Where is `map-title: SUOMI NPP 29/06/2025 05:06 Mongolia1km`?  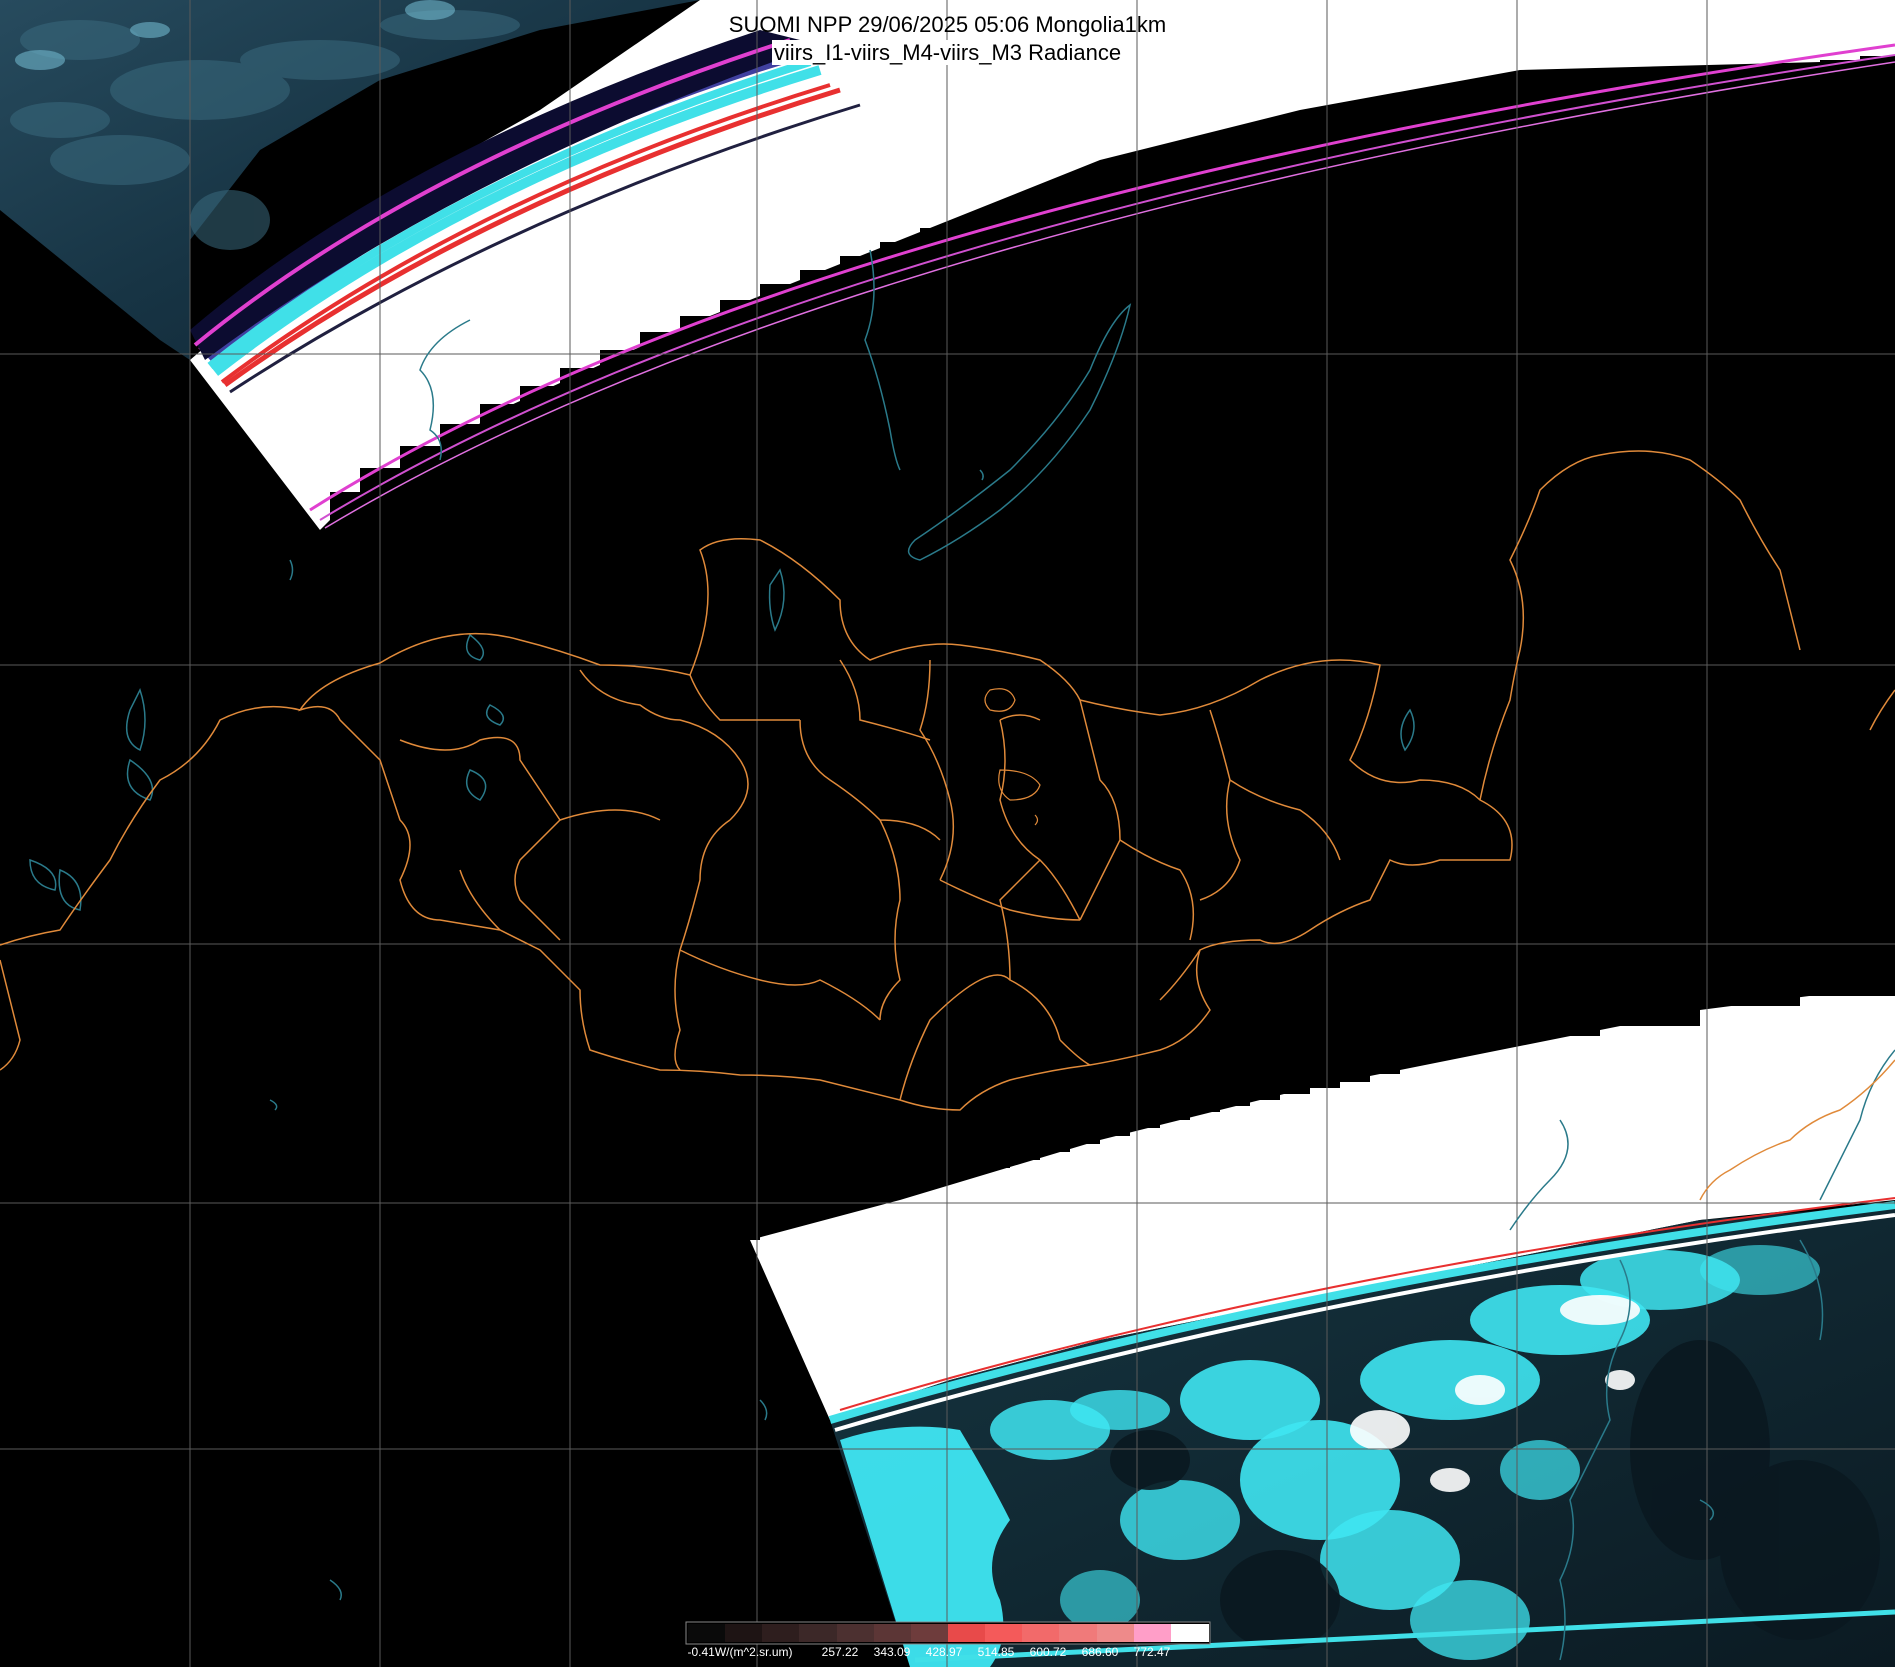
map-title: SUOMI NPP 29/06/2025 05:06 Mongolia1km is located at coordinates (947, 25).